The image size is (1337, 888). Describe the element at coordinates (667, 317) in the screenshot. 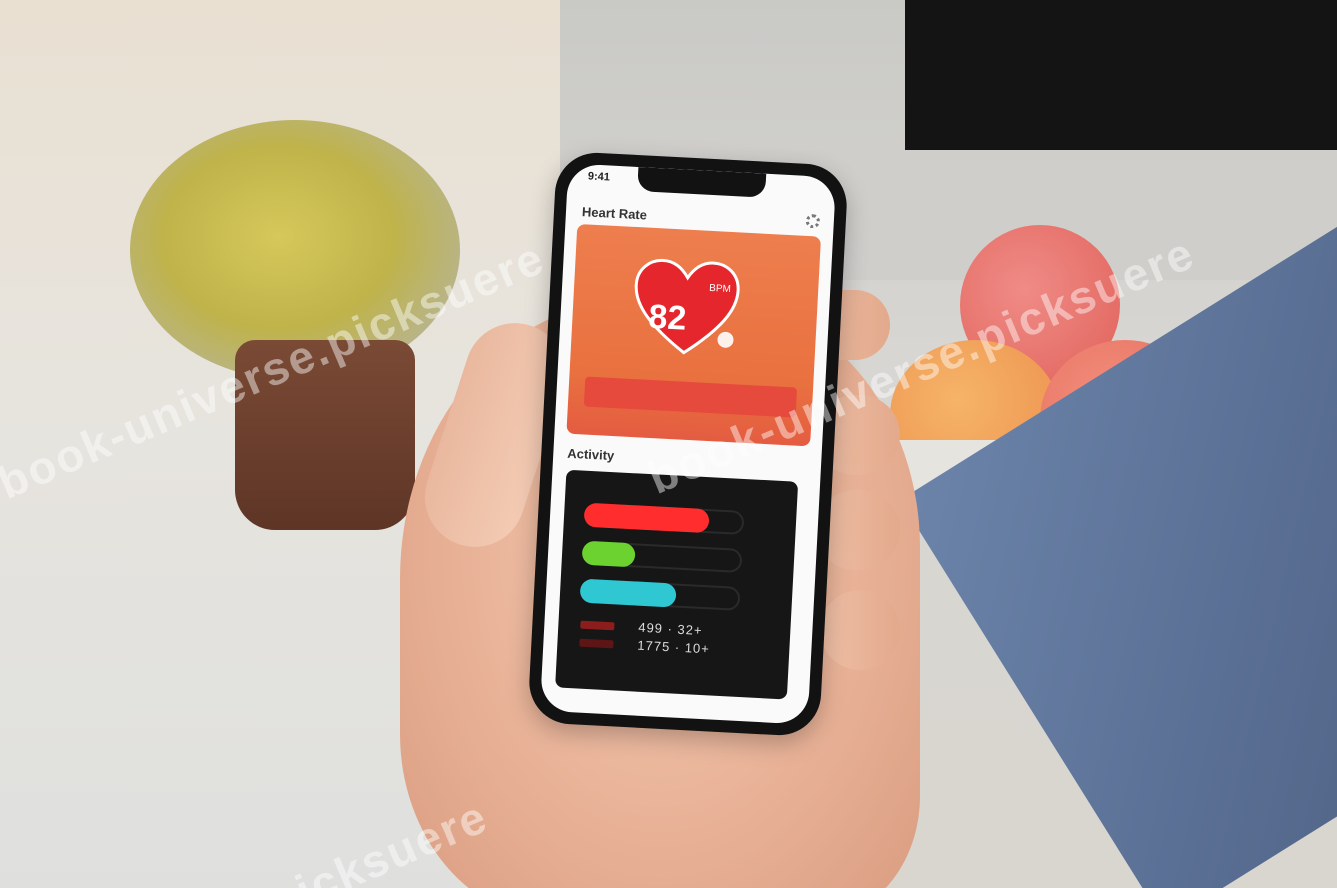

I see `bpm-value: 82` at that location.